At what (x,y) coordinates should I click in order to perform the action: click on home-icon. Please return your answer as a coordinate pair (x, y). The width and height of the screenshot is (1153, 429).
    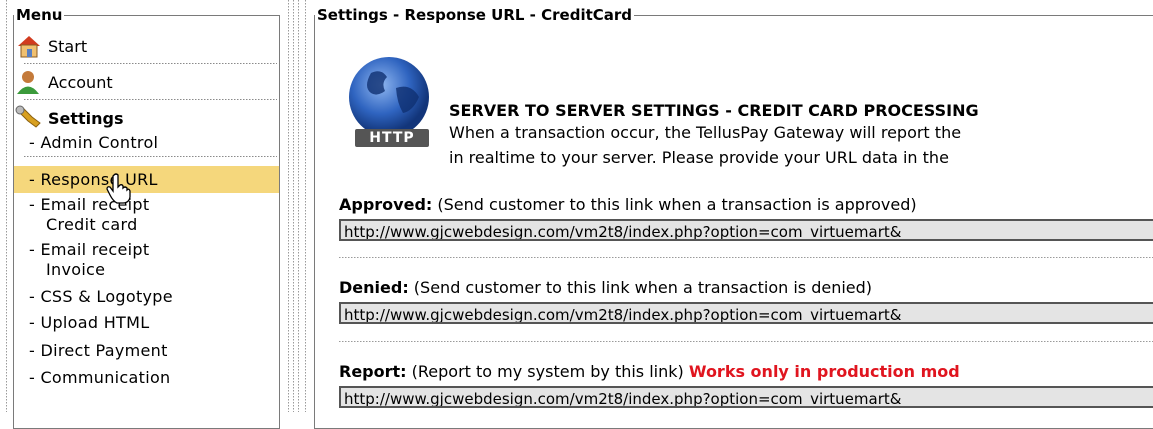
    Looking at the image, I should click on (30, 46).